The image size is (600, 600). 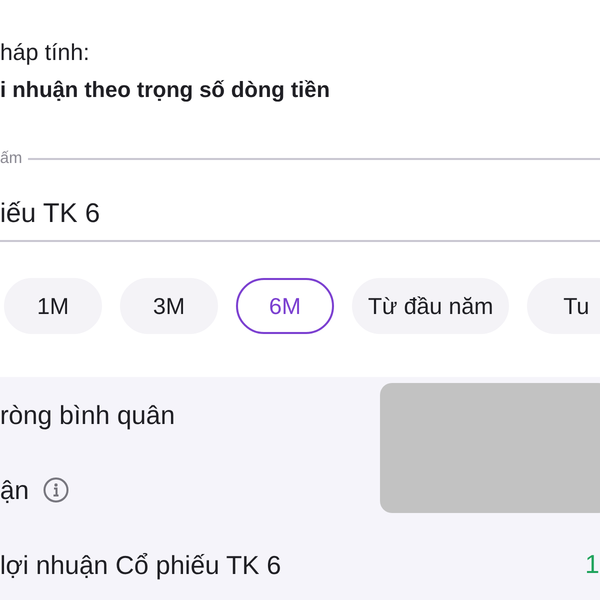 What do you see at coordinates (50, 213) in the screenshot?
I see `field-value: iếu TK 6` at bounding box center [50, 213].